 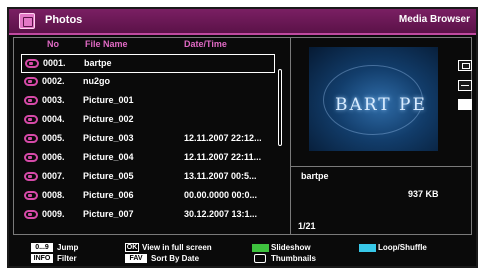 I want to click on item-name: bartpe, so click(x=98, y=63).